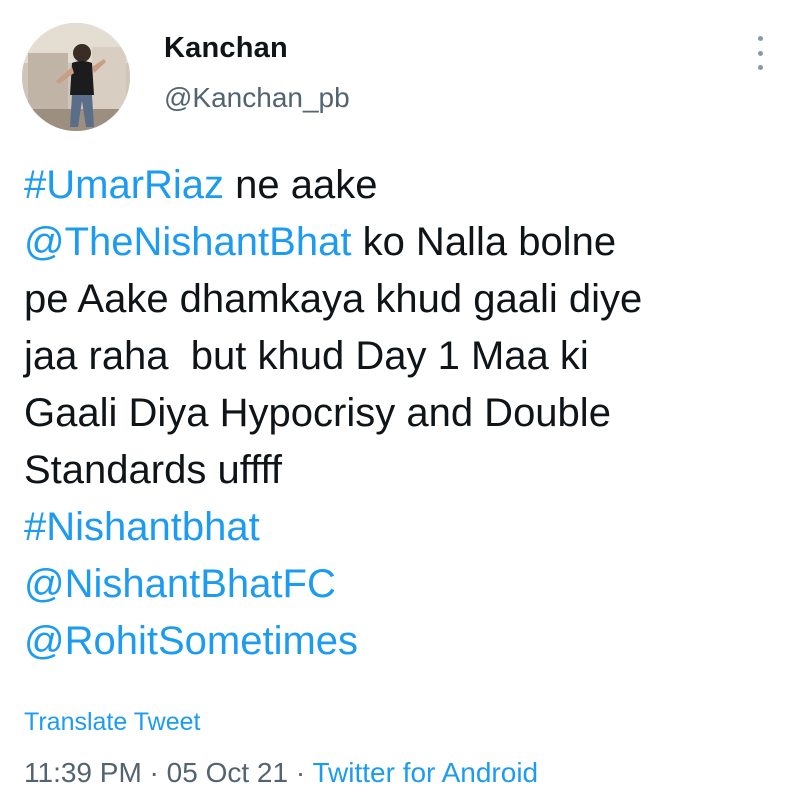 This screenshot has height=812, width=800. What do you see at coordinates (760, 38) in the screenshot?
I see `more-vertical-icon` at bounding box center [760, 38].